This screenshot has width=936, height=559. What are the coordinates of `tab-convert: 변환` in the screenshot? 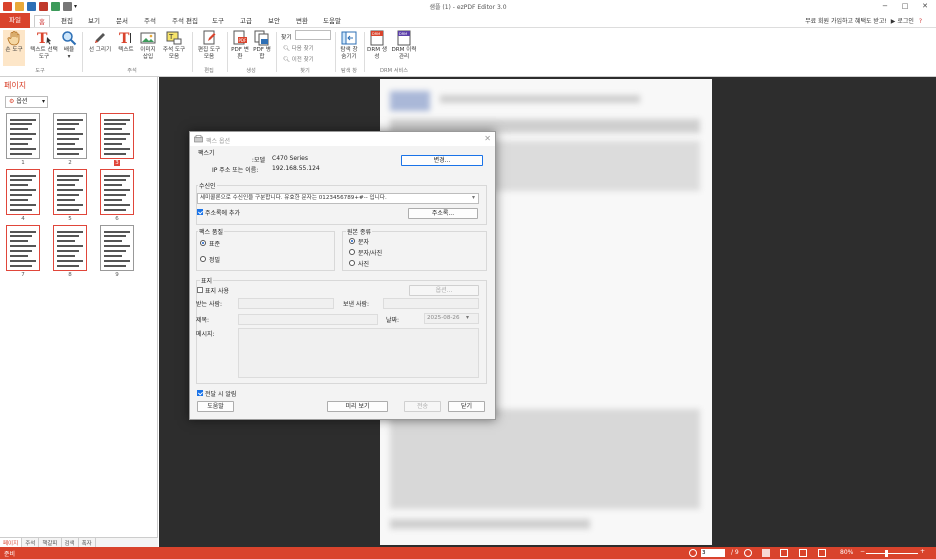 It's located at (302, 21).